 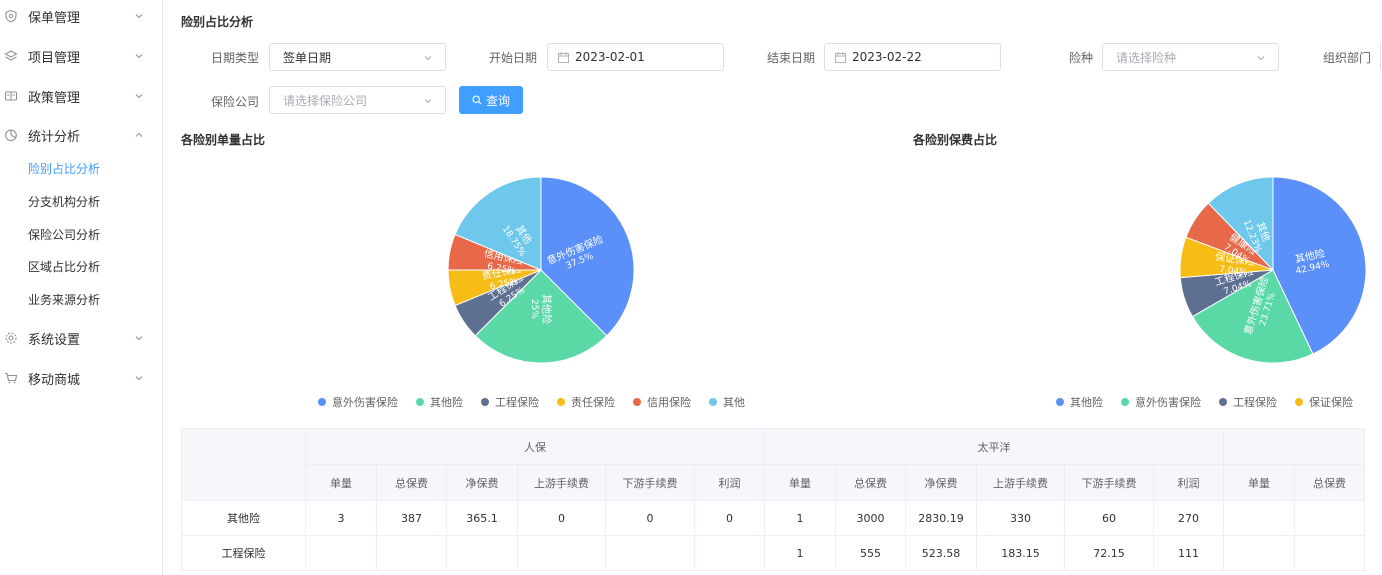 What do you see at coordinates (497, 100) in the screenshot?
I see `query-button-label: 查询` at bounding box center [497, 100].